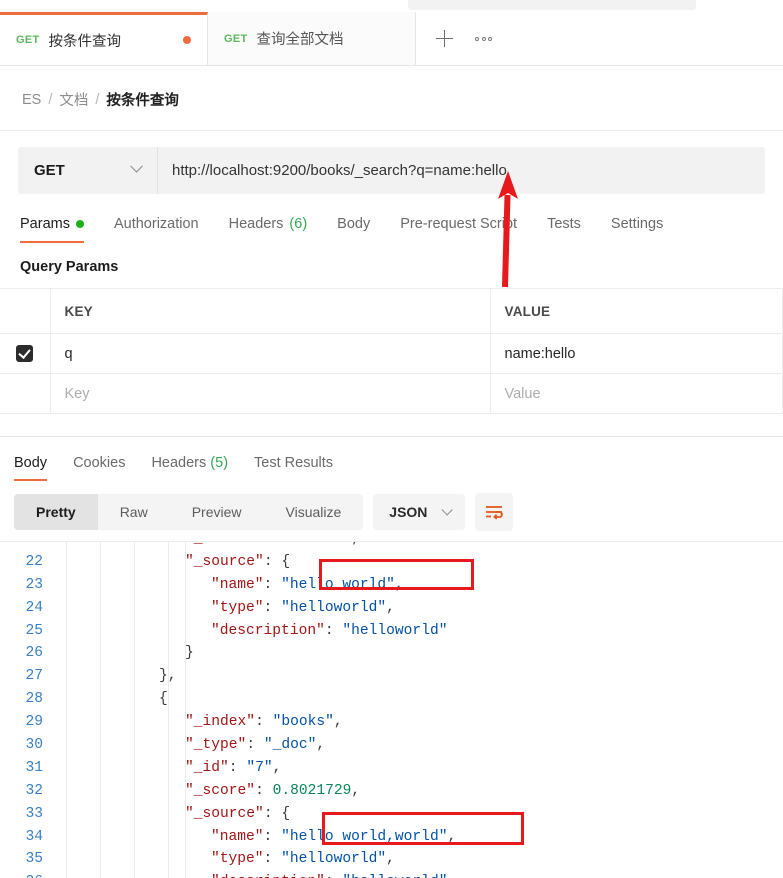 This screenshot has width=783, height=878. I want to click on code-text: "_id": "7",, so click(168, 768).